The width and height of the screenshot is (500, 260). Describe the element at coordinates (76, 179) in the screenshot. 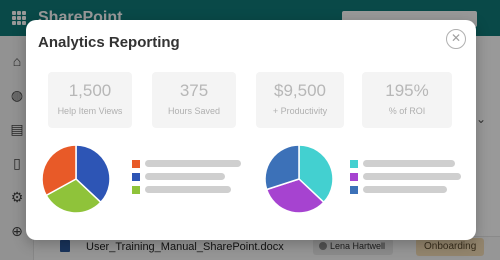

I see `left-pie-chart` at that location.